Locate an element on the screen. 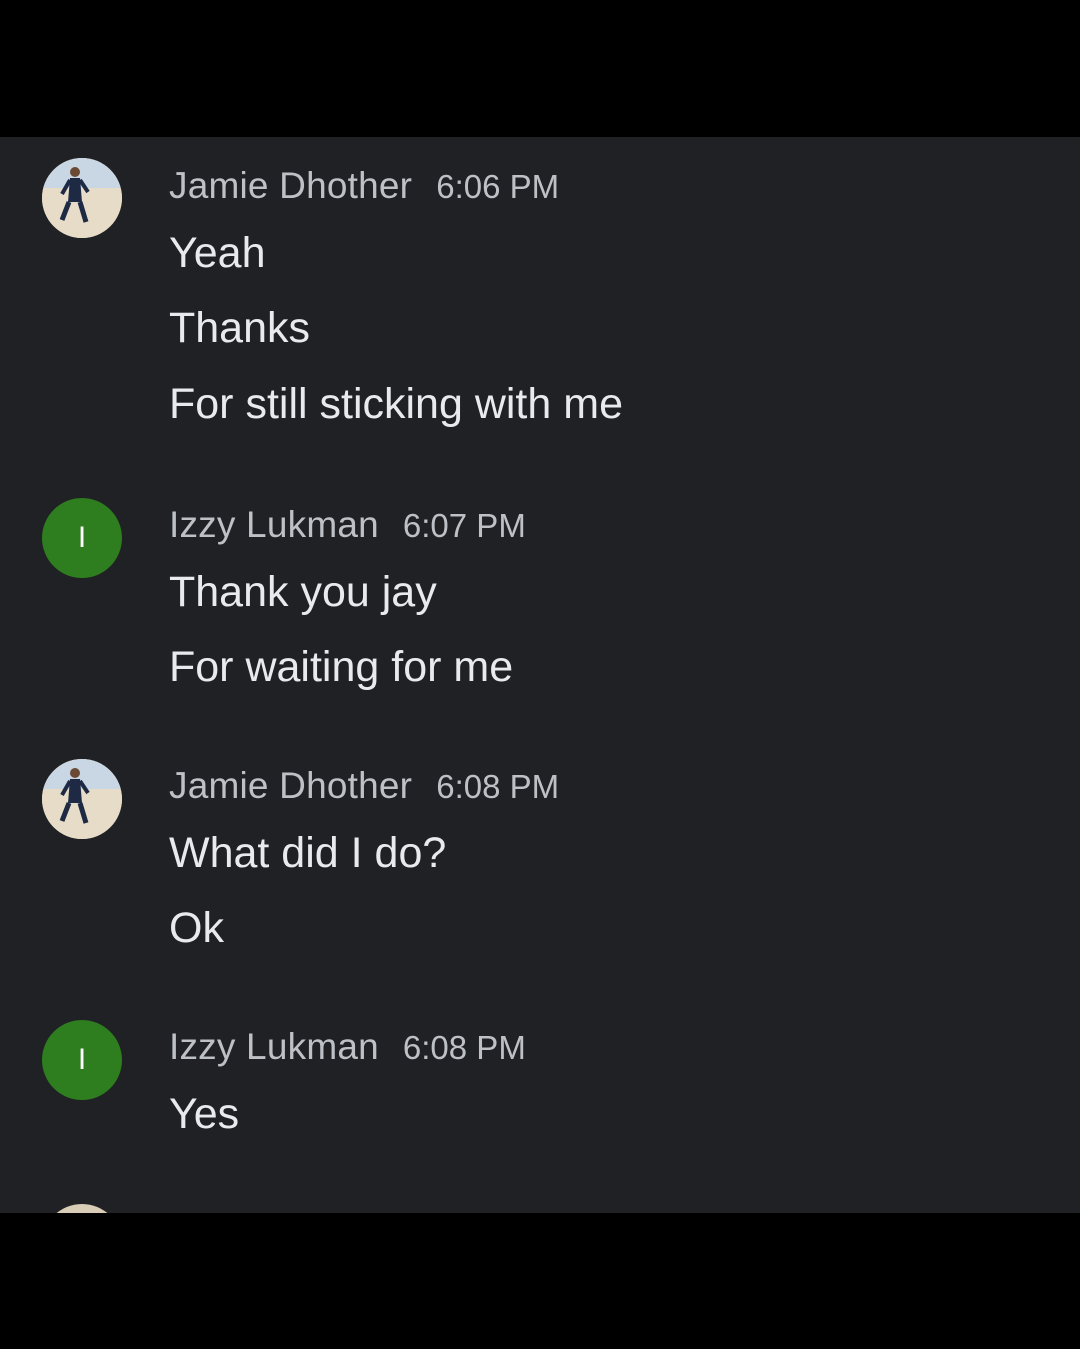 This screenshot has height=1349, width=1080. message-text: Ok is located at coordinates (196, 928).